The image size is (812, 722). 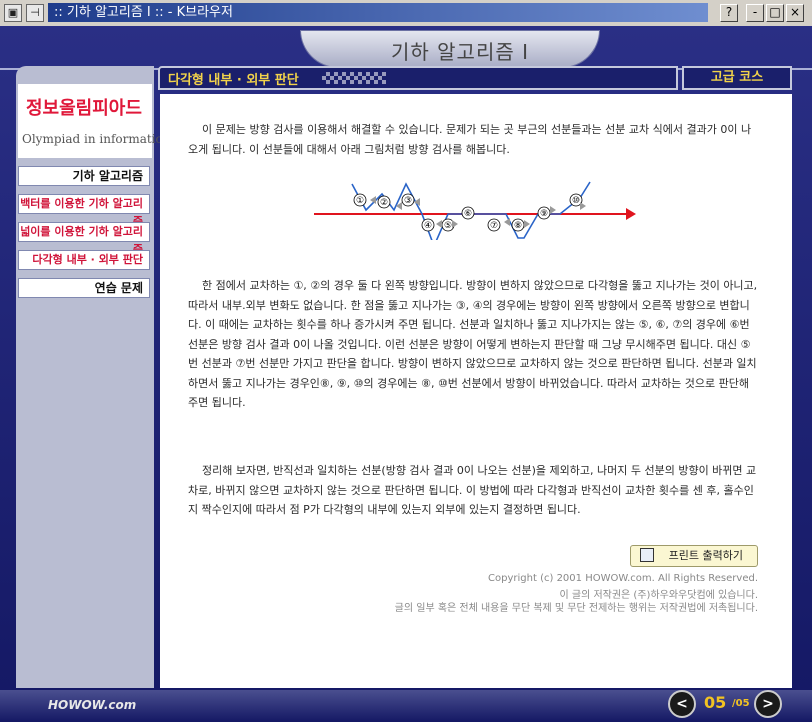 I want to click on label-1-text: ①, so click(x=360, y=201).